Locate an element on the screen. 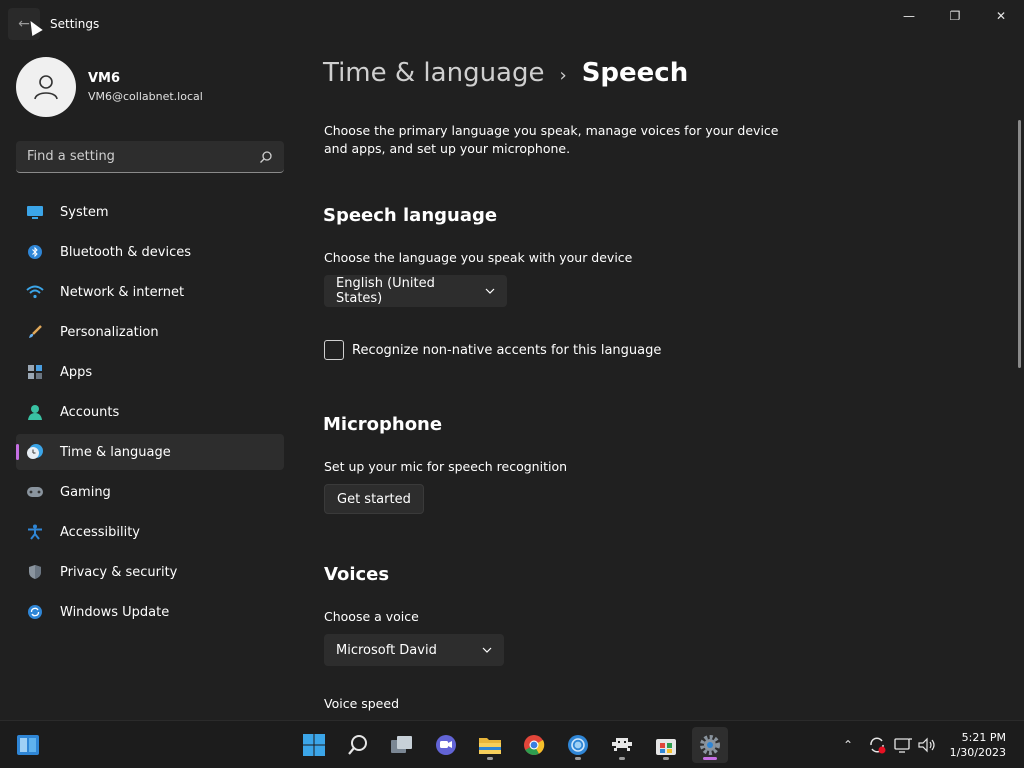 This screenshot has height=768, width=1024. sidebar-item-label: Bluetooth & devices is located at coordinates (125, 252).